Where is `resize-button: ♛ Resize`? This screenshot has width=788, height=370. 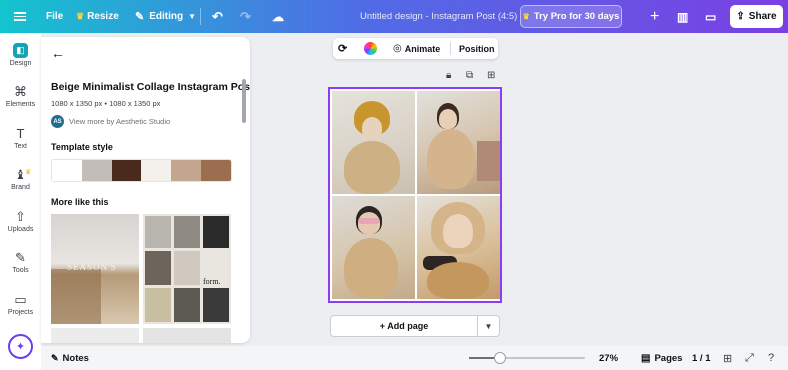
resize-button: ♛ Resize is located at coordinates (97, 16).